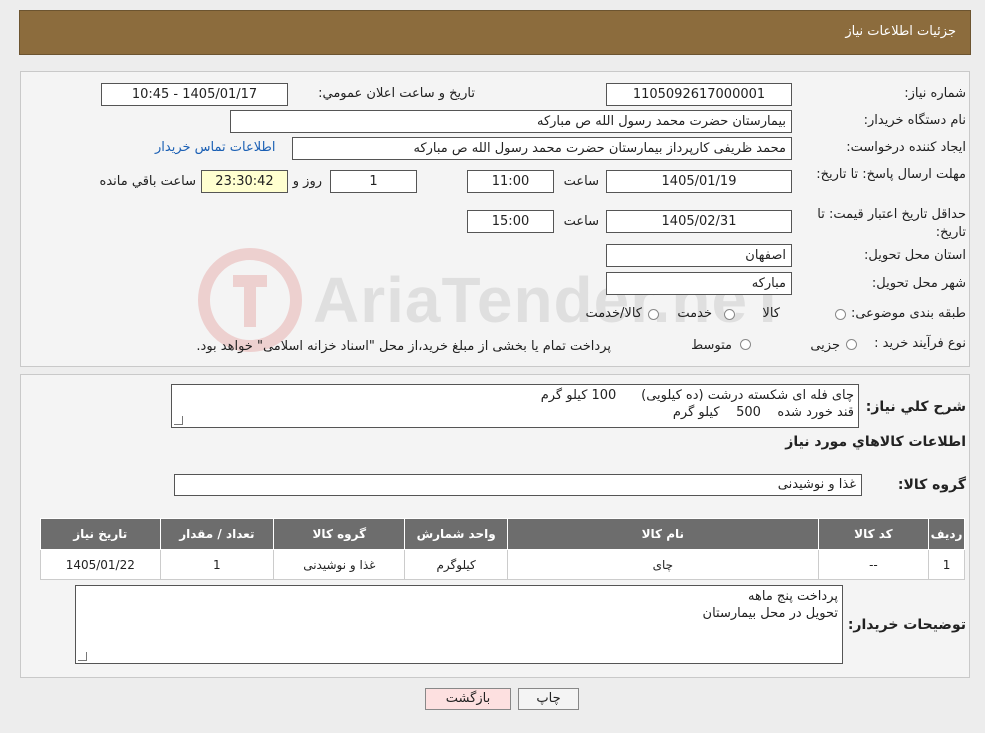 This screenshot has height=733, width=985. I want to click on validity-time-field: 15:00, so click(510, 221).